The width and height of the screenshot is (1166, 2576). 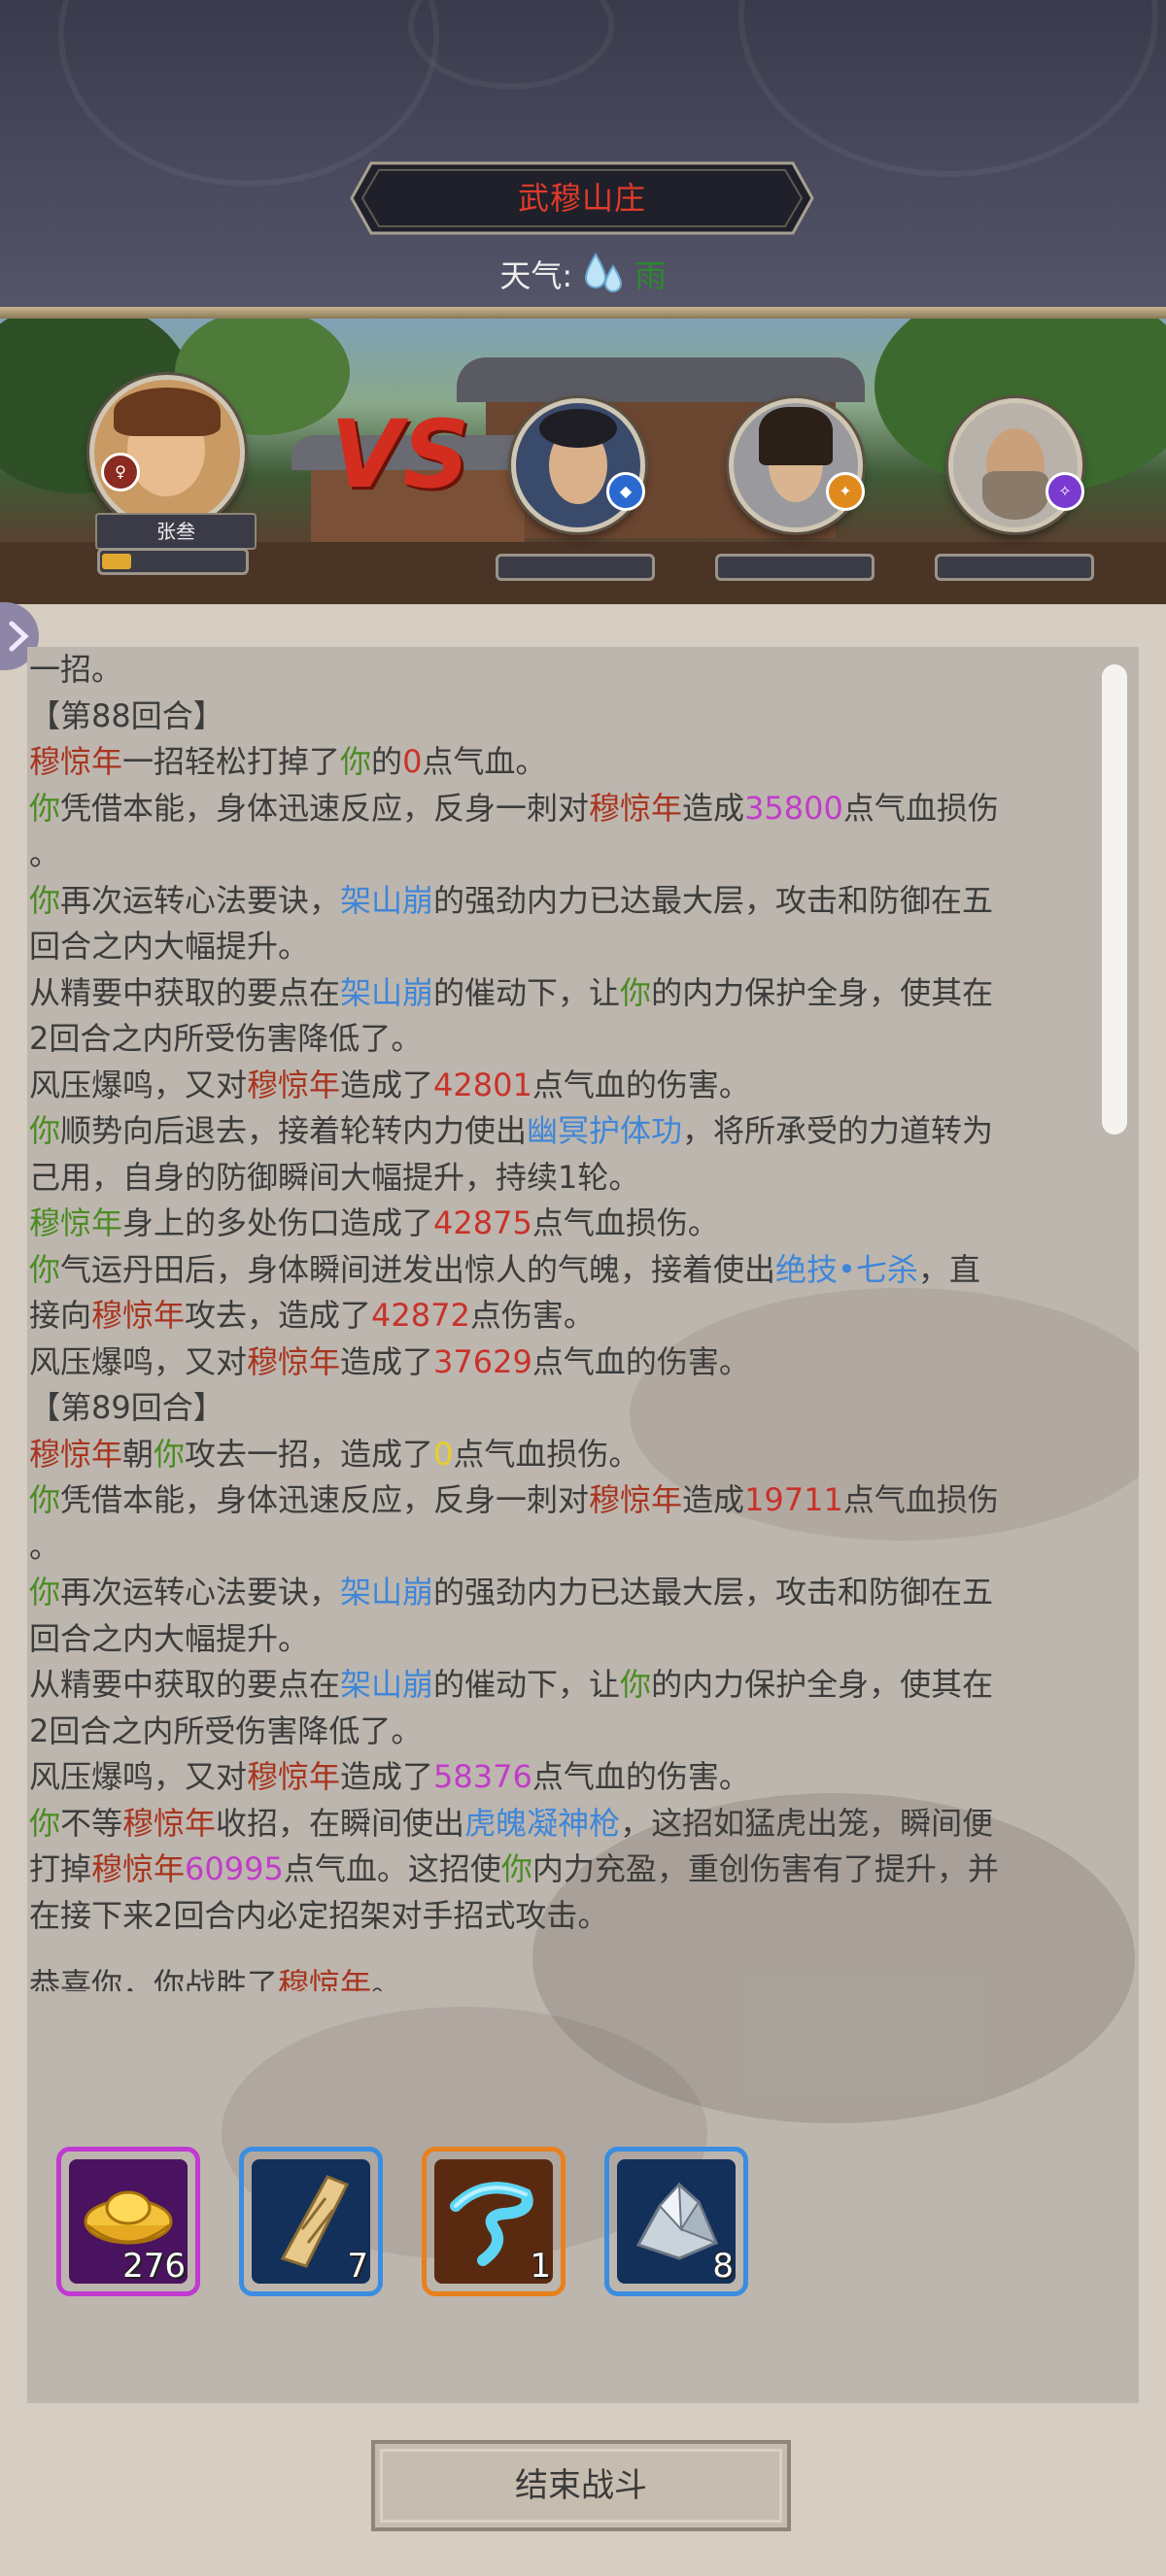 I want to click on rain-drops-icon, so click(x=608, y=272).